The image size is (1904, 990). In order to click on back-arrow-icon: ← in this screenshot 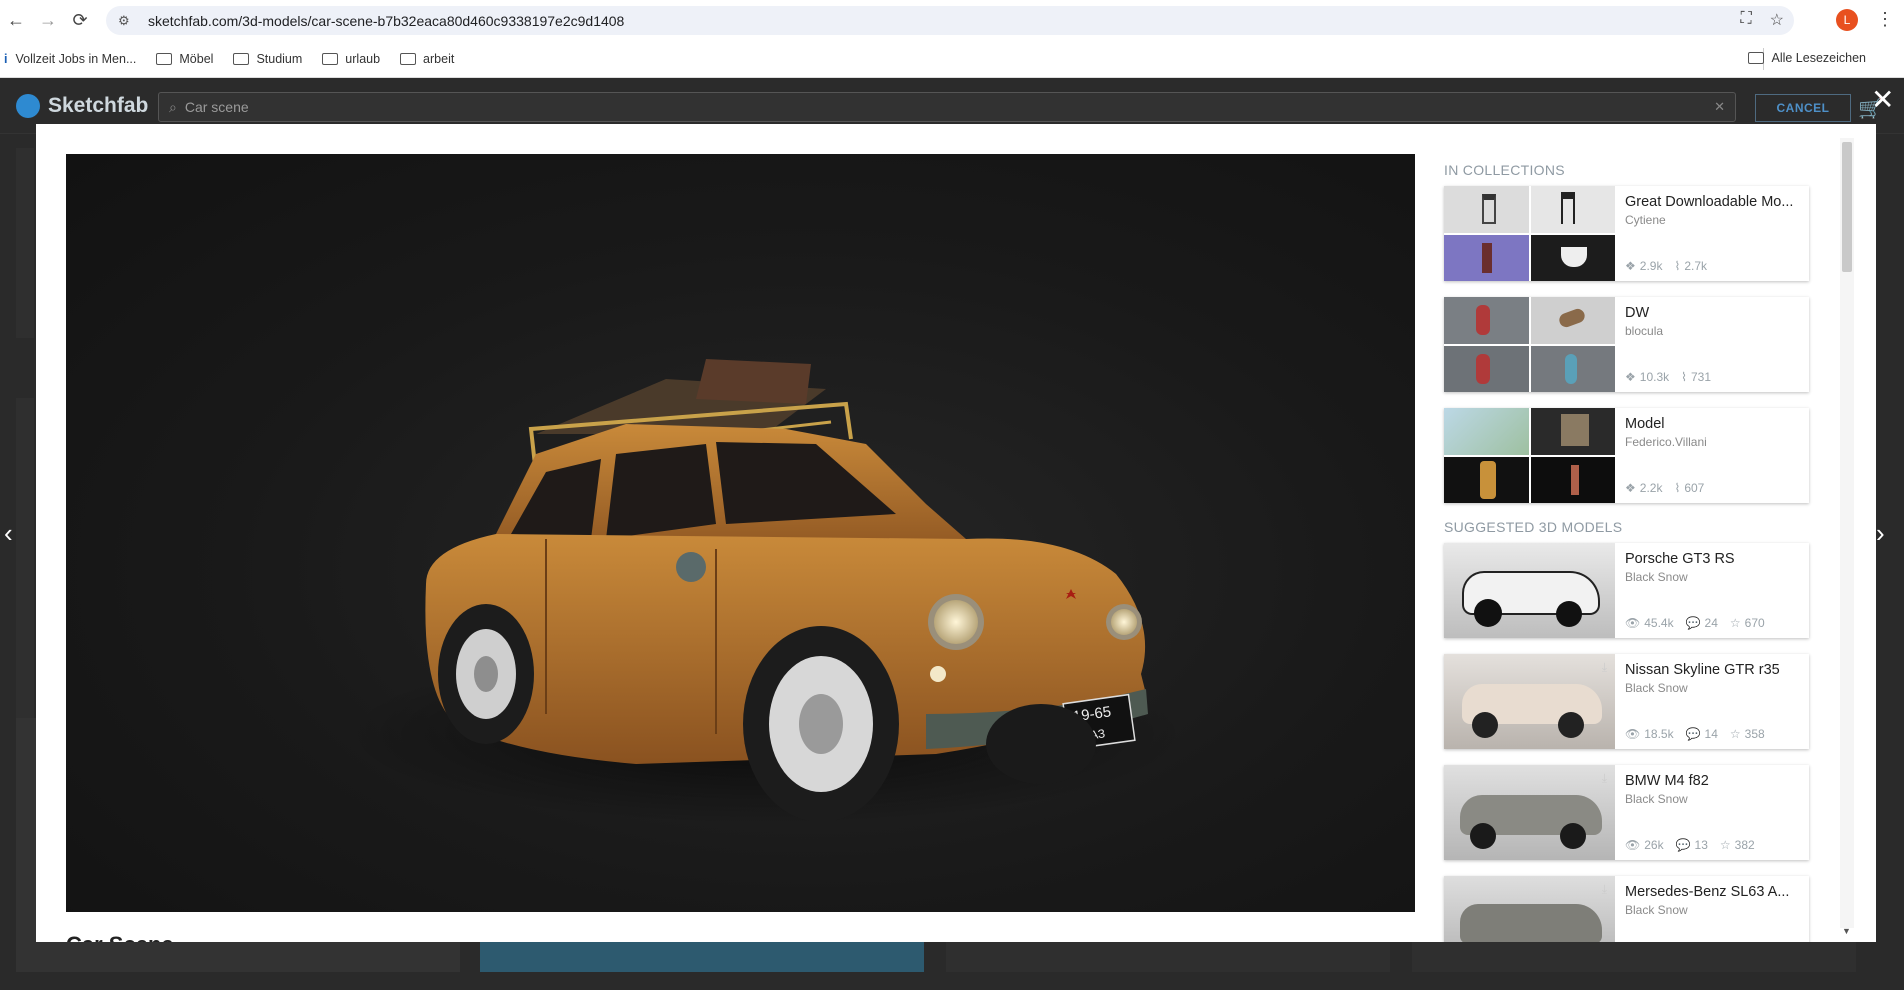, I will do `click(16, 20)`.